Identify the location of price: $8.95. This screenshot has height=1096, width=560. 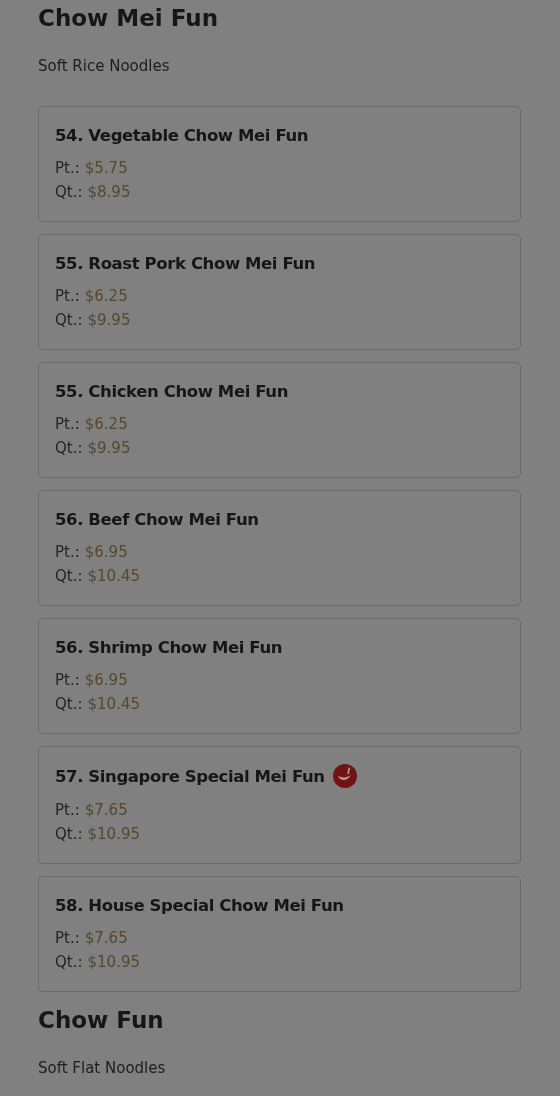
(109, 192).